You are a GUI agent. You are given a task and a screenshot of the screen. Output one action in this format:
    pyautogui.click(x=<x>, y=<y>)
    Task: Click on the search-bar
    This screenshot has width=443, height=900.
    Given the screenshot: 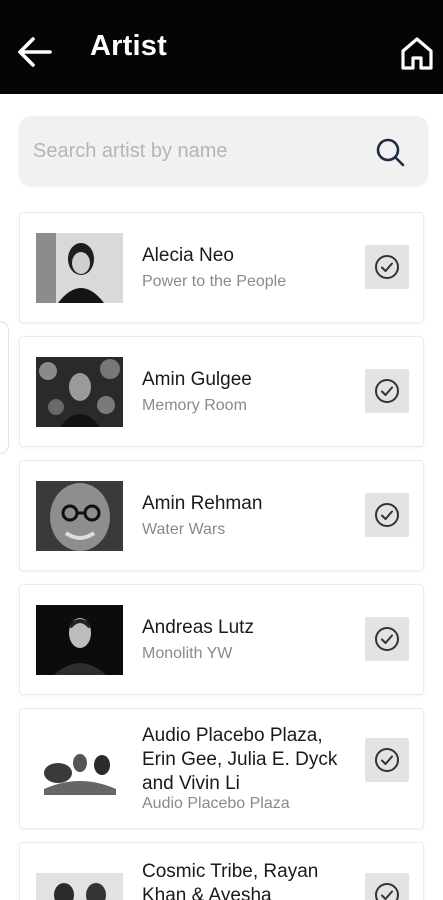 What is the action you would take?
    pyautogui.click(x=223, y=151)
    